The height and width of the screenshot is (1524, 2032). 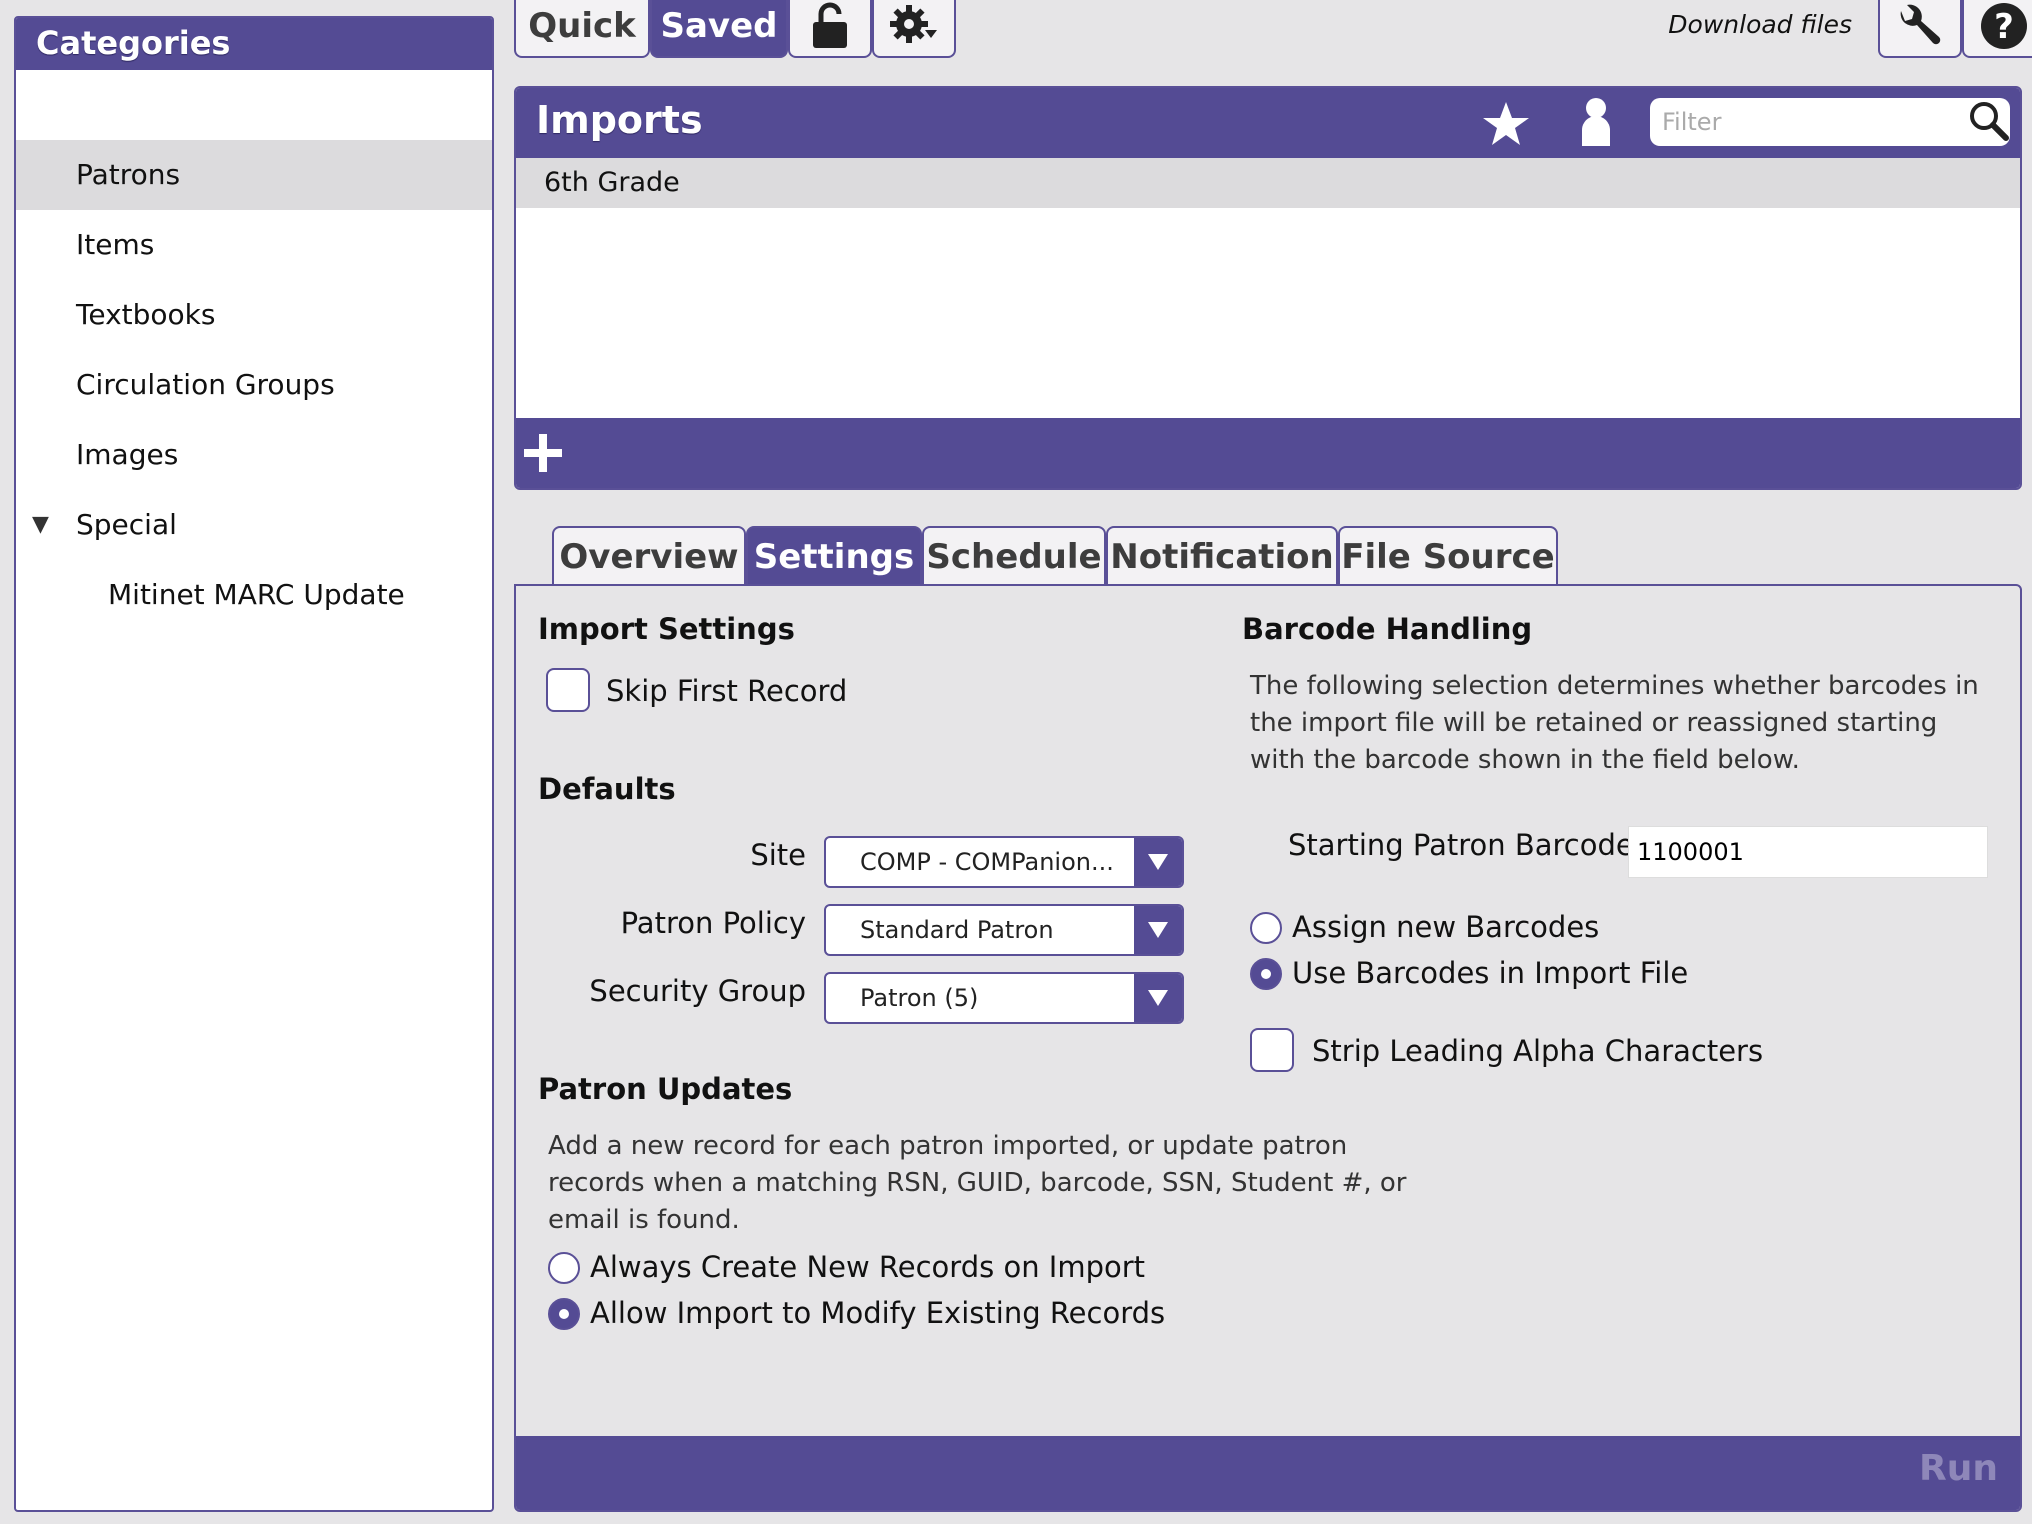 I want to click on user-icon, so click(x=1596, y=122).